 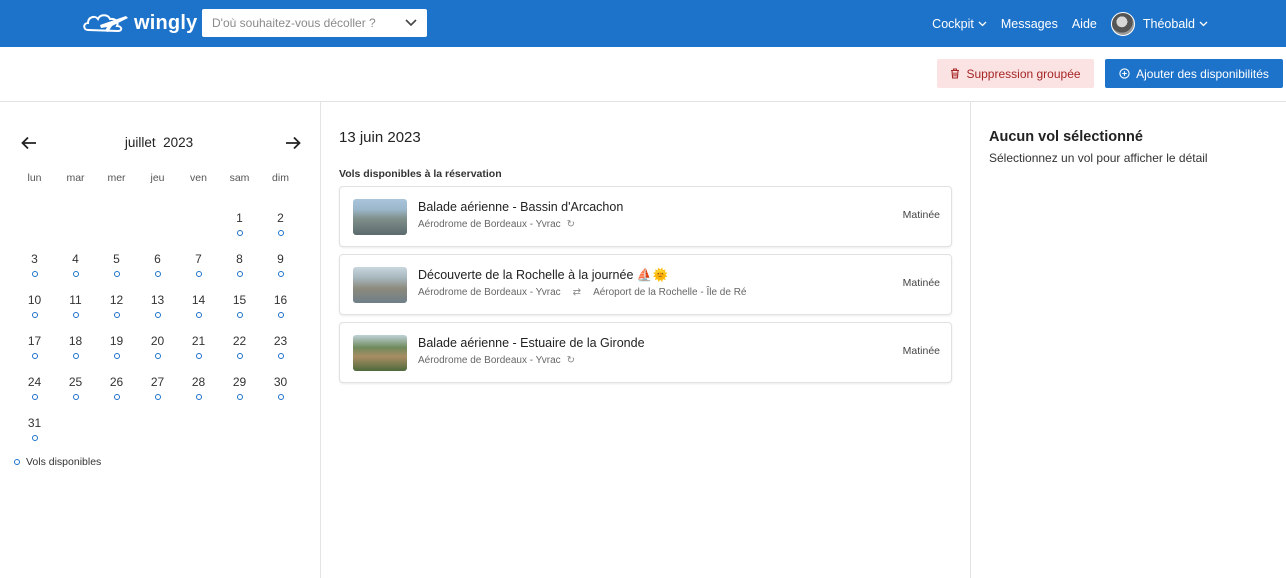 What do you see at coordinates (1122, 23) in the screenshot?
I see `avatar` at bounding box center [1122, 23].